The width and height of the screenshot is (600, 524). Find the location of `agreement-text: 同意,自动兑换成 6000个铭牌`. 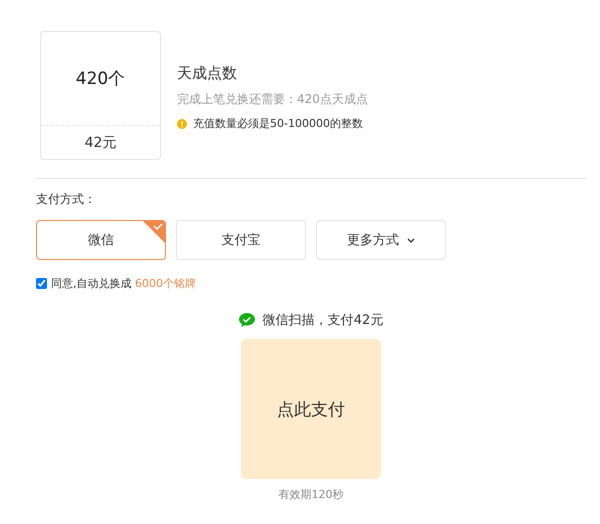

agreement-text: 同意,自动兑换成 6000个铭牌 is located at coordinates (123, 283).